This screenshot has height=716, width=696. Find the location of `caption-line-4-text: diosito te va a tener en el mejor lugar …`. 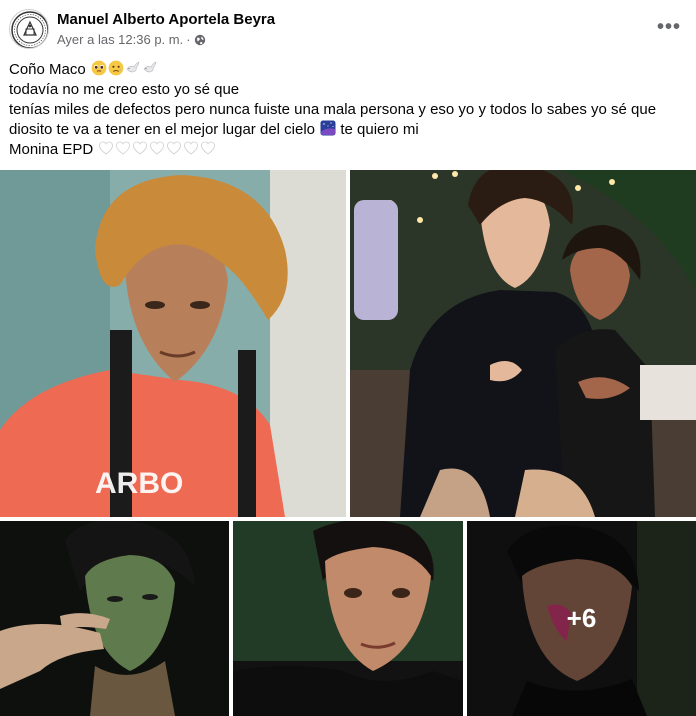

caption-line-4-text: diosito te va a tener en el mejor lugar … is located at coordinates (162, 129).